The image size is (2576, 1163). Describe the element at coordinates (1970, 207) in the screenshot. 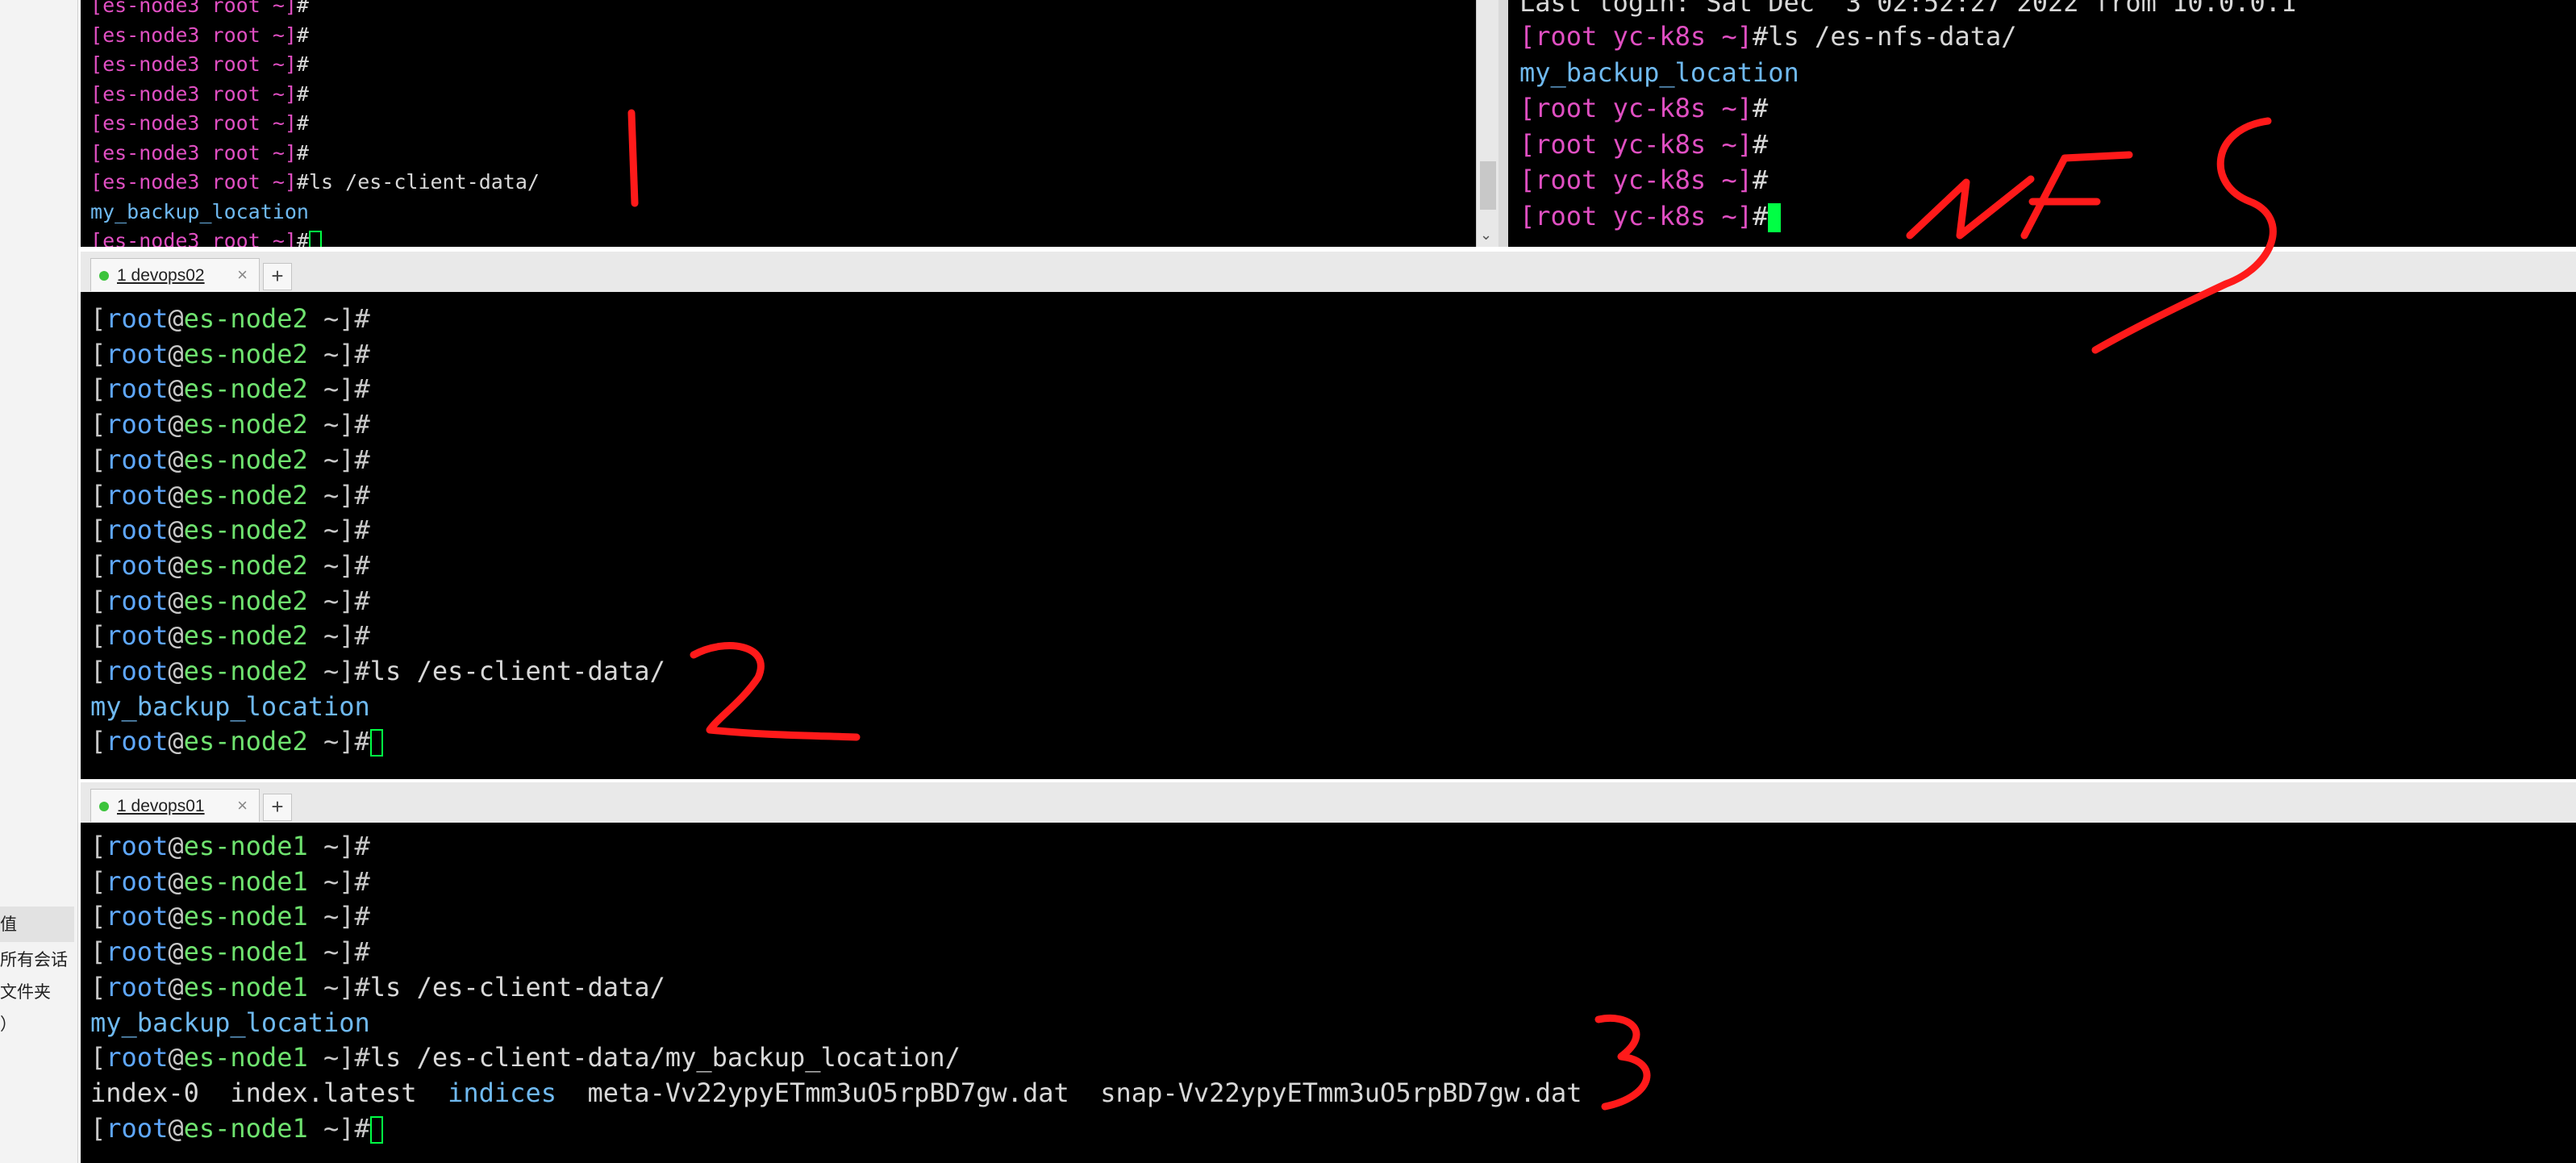

I see `annotation-nfs-n` at that location.